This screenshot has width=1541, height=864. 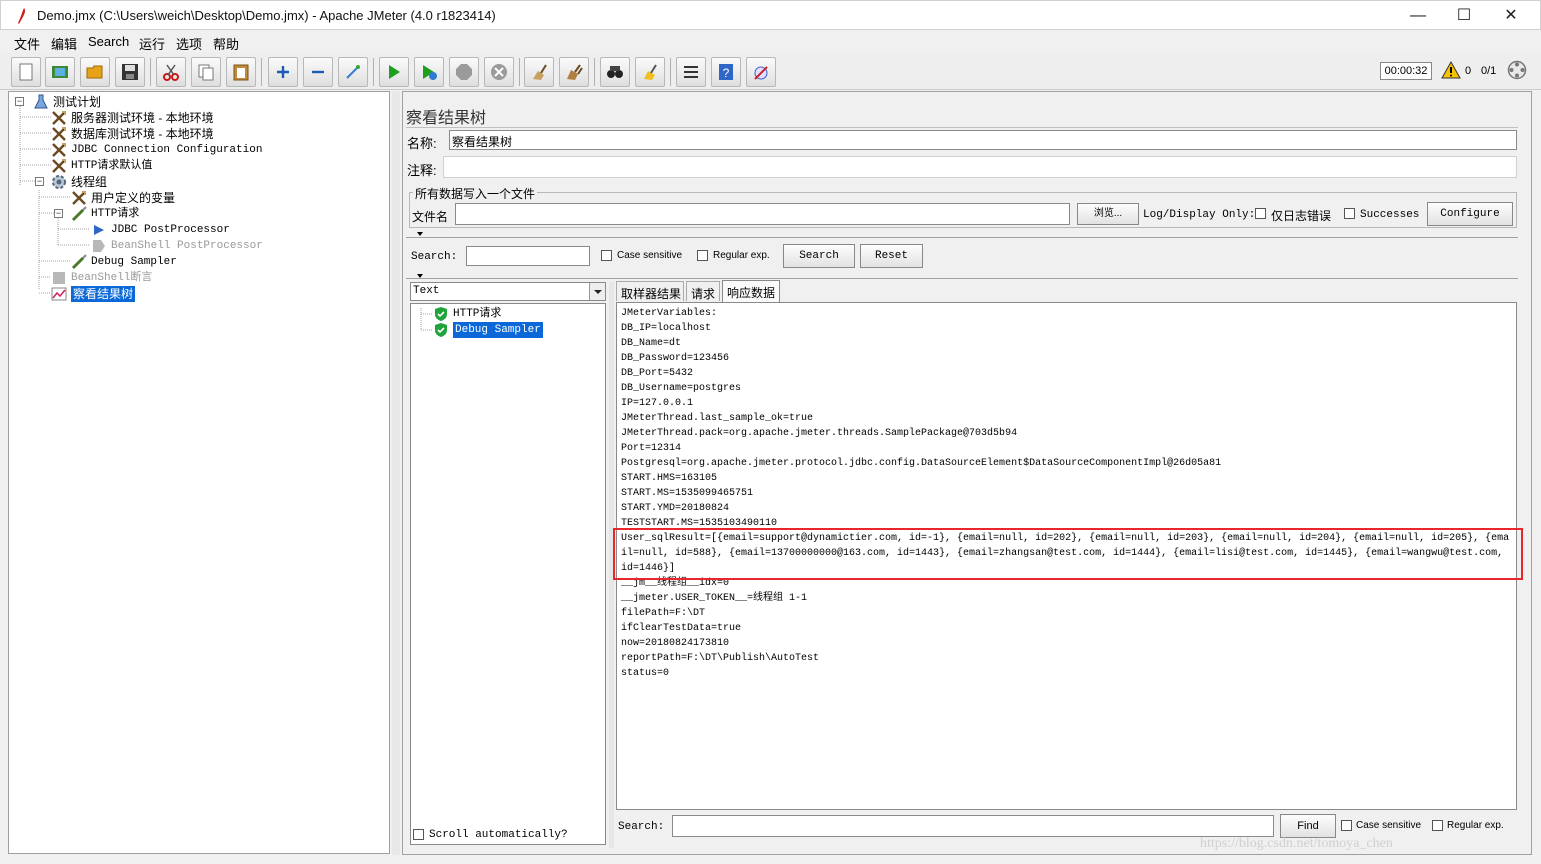 I want to click on jmeter-feather-icon, so click(x=22, y=16).